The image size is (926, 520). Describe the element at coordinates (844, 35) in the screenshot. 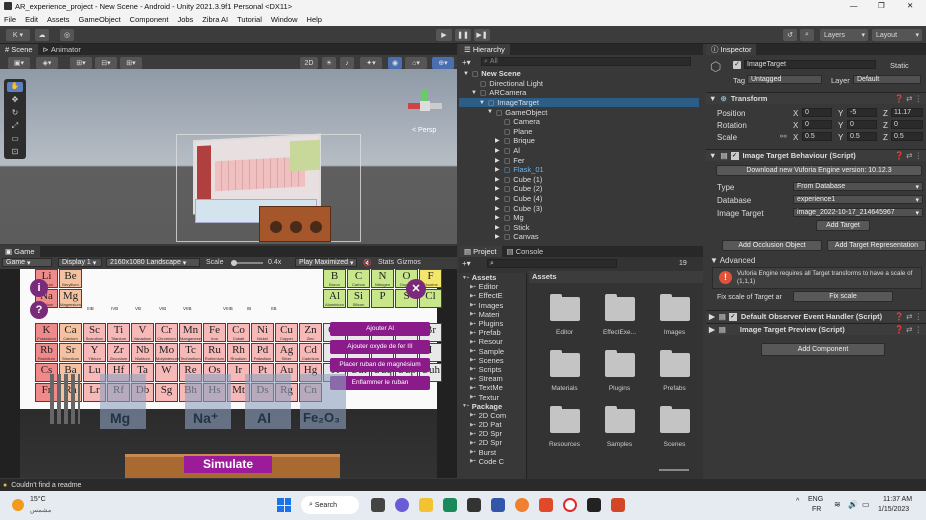

I see `layers-dropdown: Layers ▾` at that location.